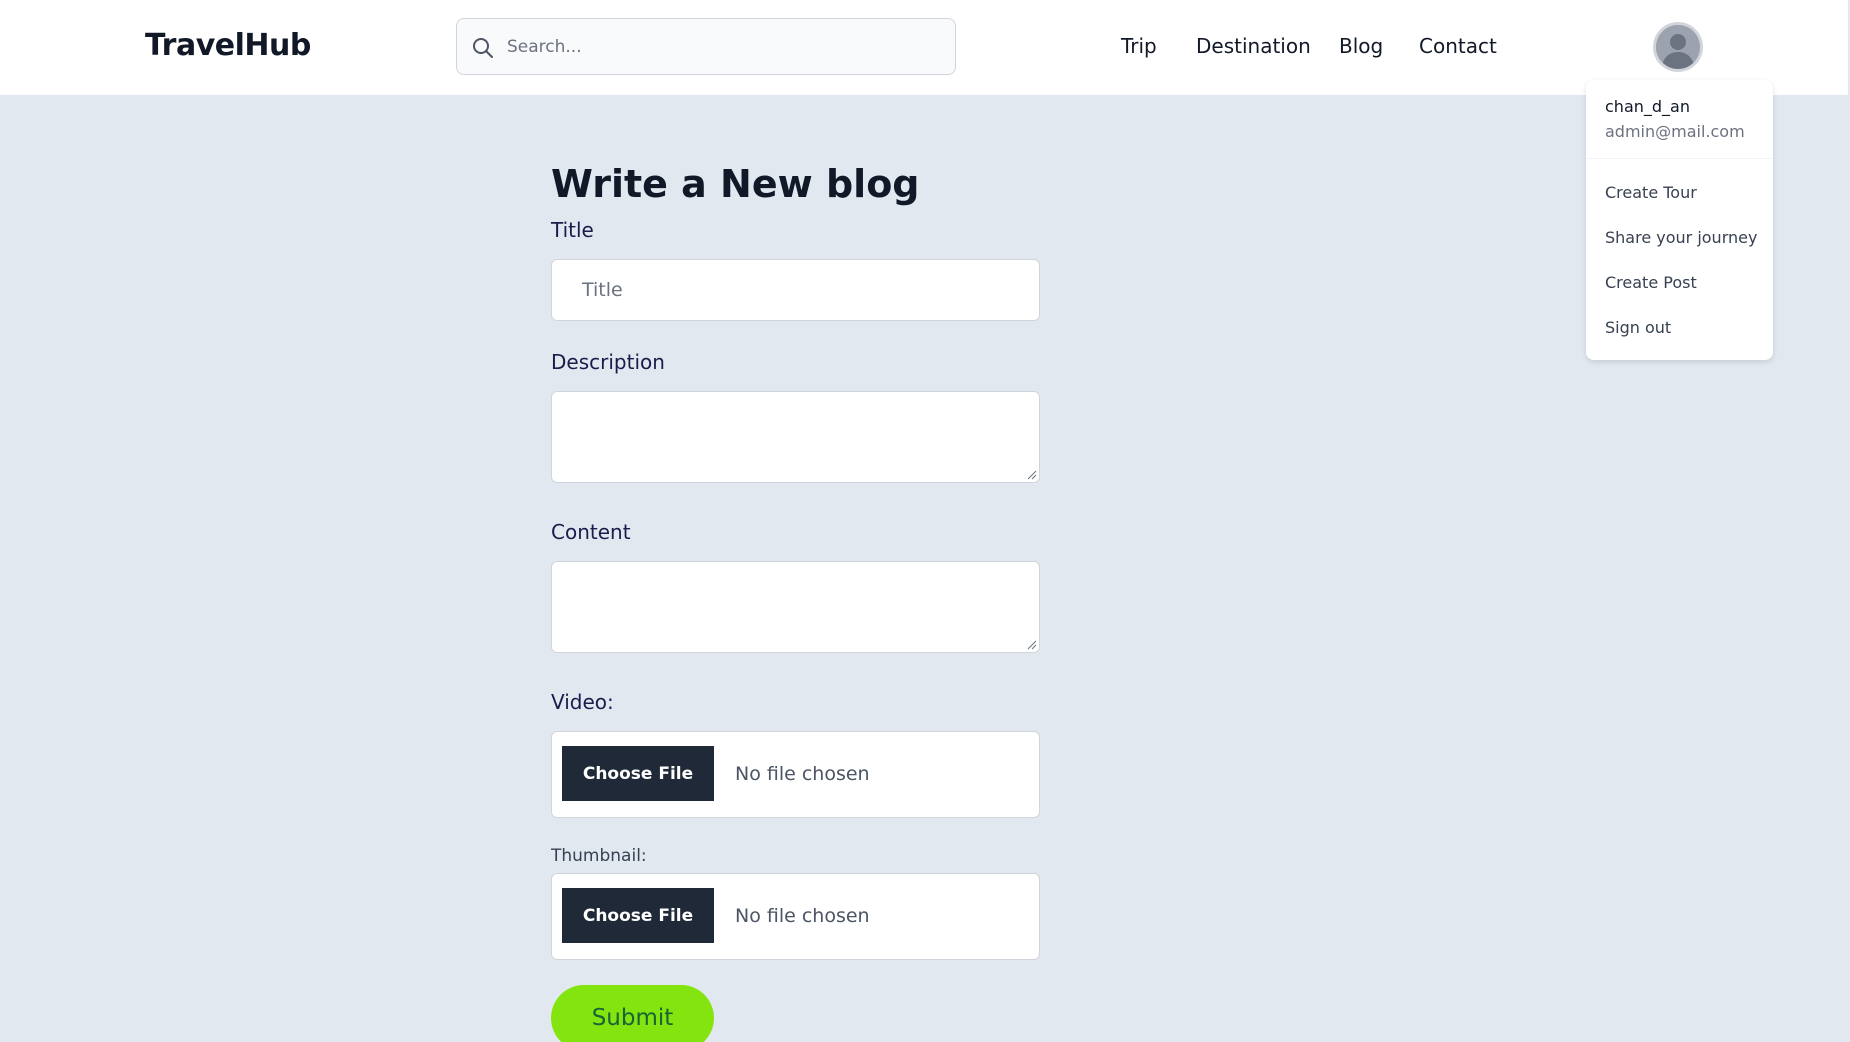 Image resolution: width=1850 pixels, height=1042 pixels. I want to click on video-label: Video:, so click(582, 702).